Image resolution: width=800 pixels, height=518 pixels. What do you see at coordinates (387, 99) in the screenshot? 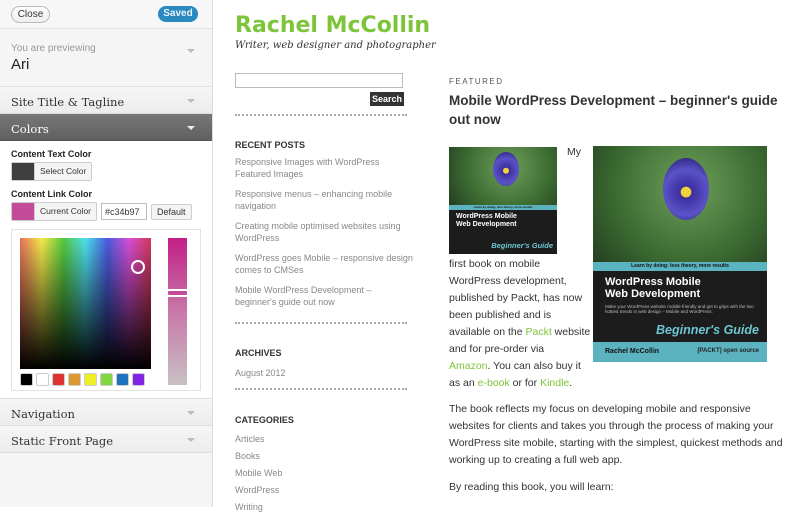
I see `search-button: Search` at bounding box center [387, 99].